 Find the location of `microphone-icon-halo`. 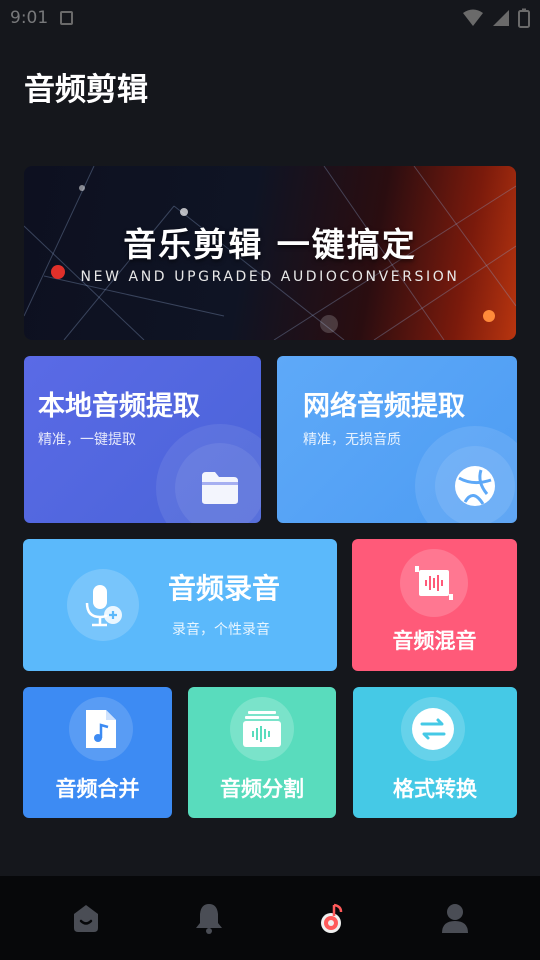

microphone-icon-halo is located at coordinates (103, 605).